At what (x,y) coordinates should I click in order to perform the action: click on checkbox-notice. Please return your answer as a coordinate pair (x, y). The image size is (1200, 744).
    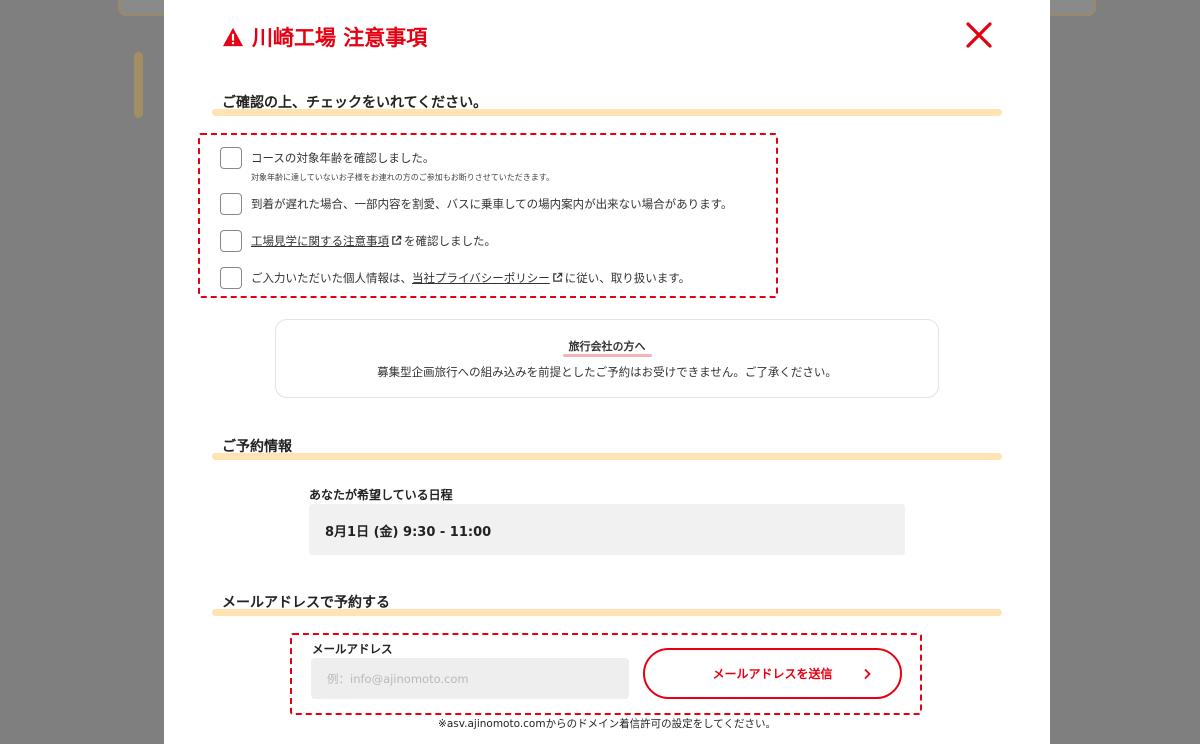
    Looking at the image, I should click on (231, 241).